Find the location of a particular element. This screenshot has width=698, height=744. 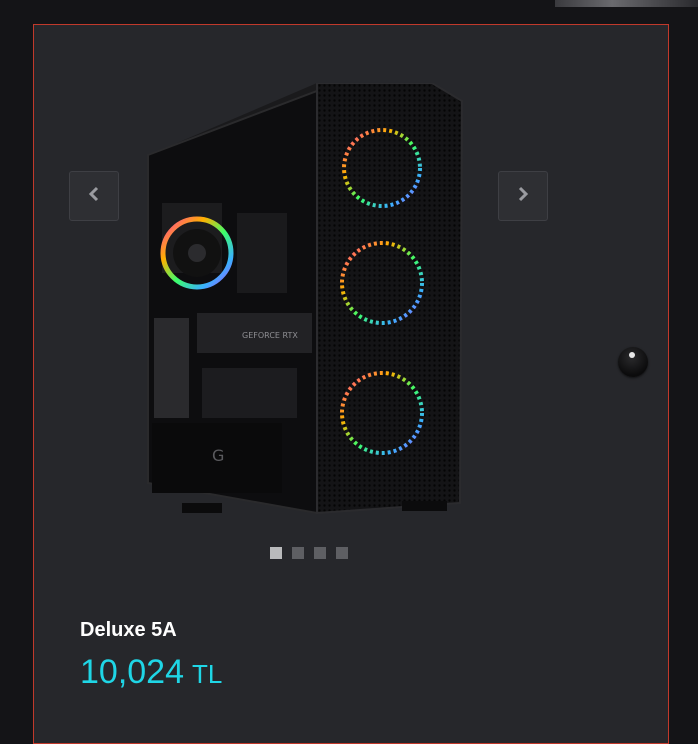

price-amount: 10,024 is located at coordinates (132, 672).